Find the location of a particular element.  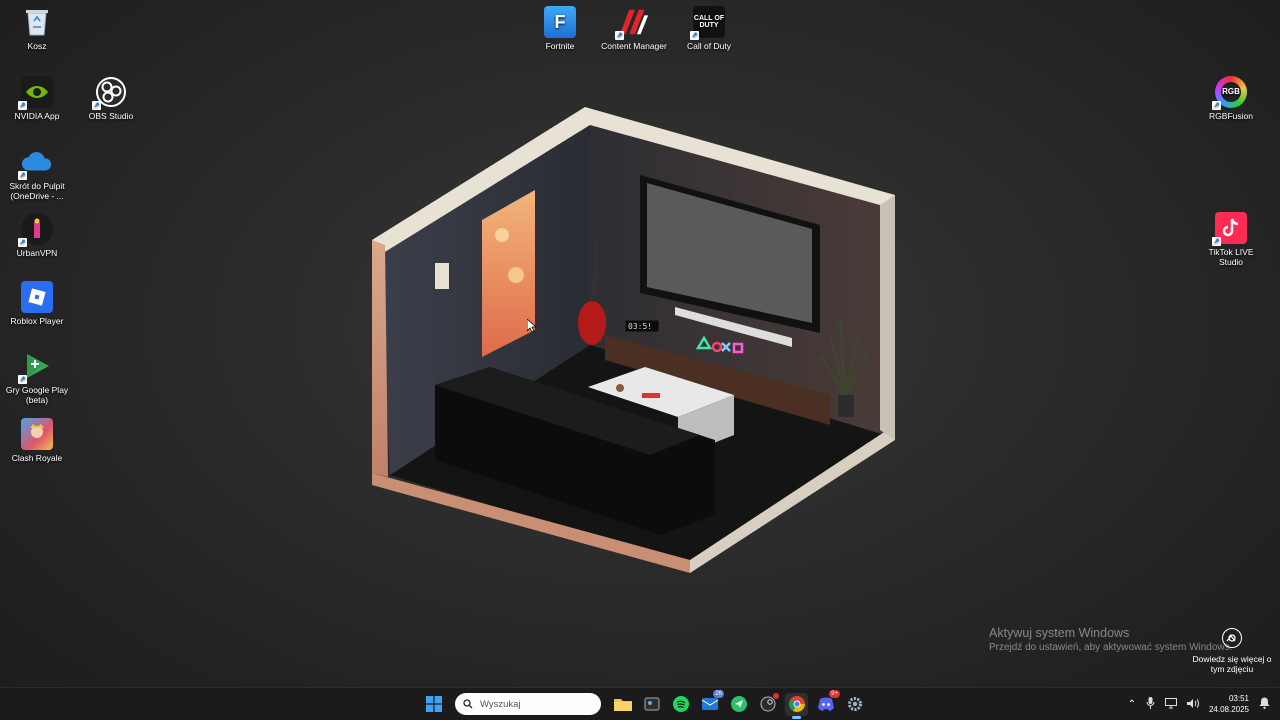

network-icon is located at coordinates (1170, 704).